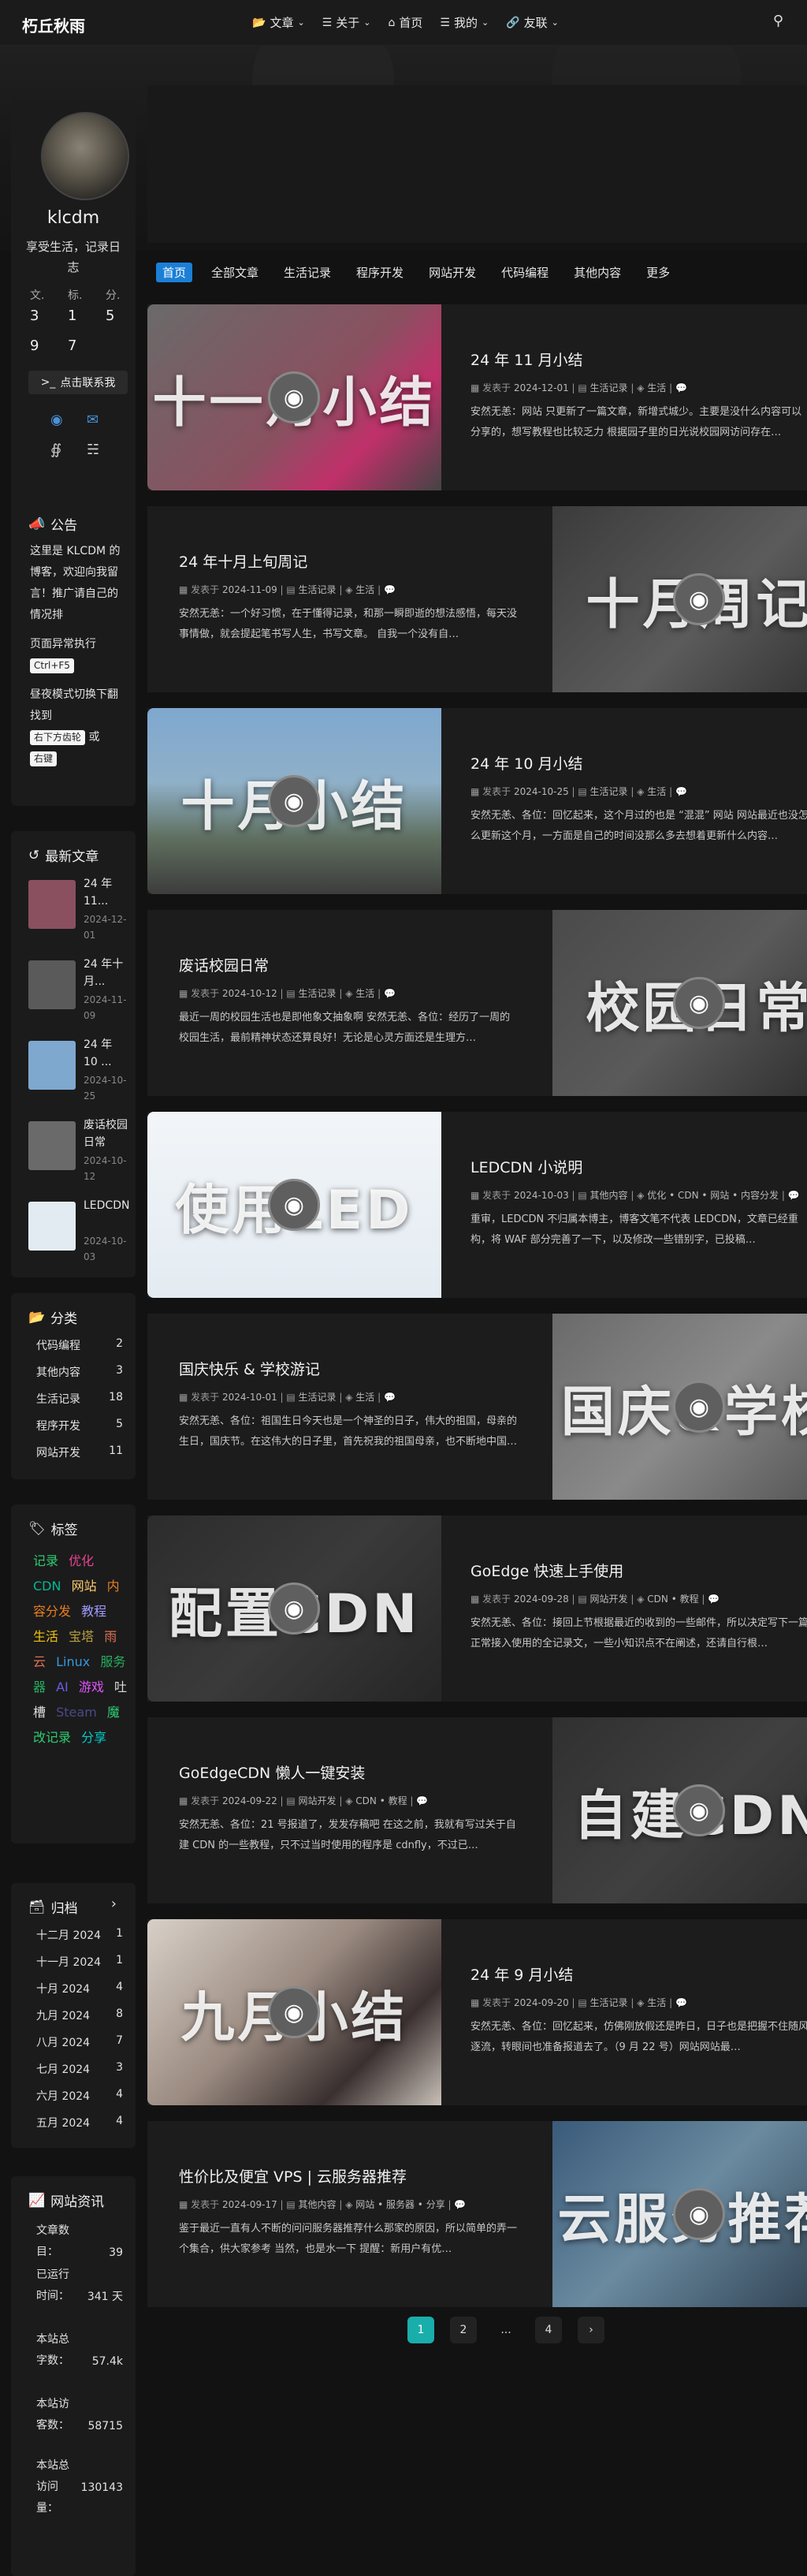 Image resolution: width=807 pixels, height=2576 pixels. Describe the element at coordinates (346, 22) in the screenshot. I see `nav-menu-item: ☰ 关于 ⌄` at that location.